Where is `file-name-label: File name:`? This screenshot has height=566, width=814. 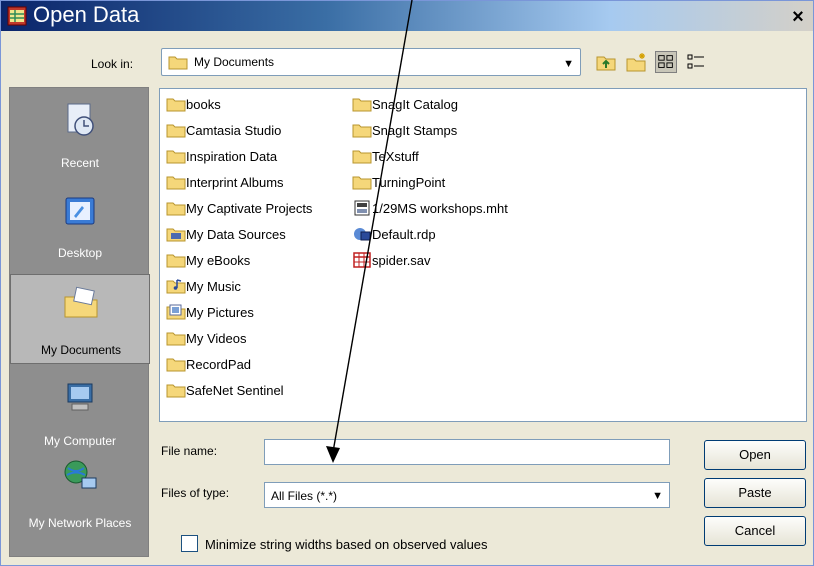
file-name-label: File name: is located at coordinates (189, 451).